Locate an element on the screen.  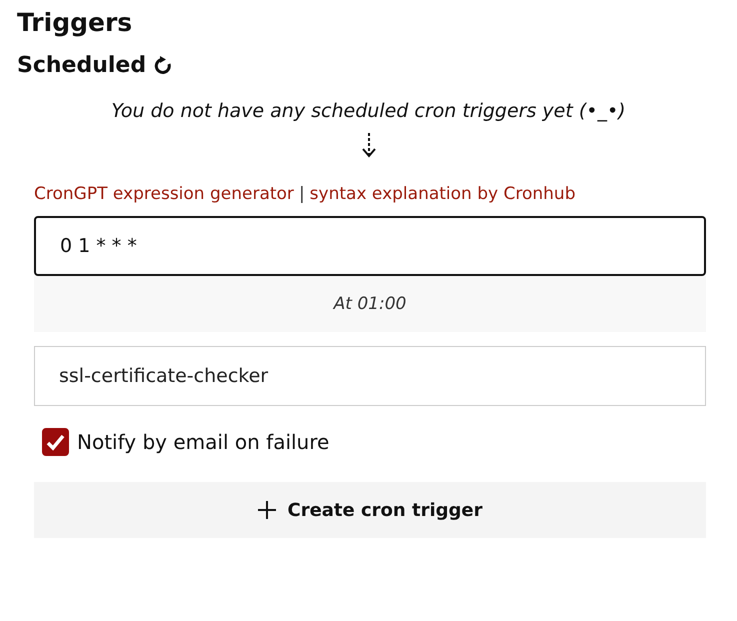
help-link: CronGPT expression generator is located at coordinates (164, 194).